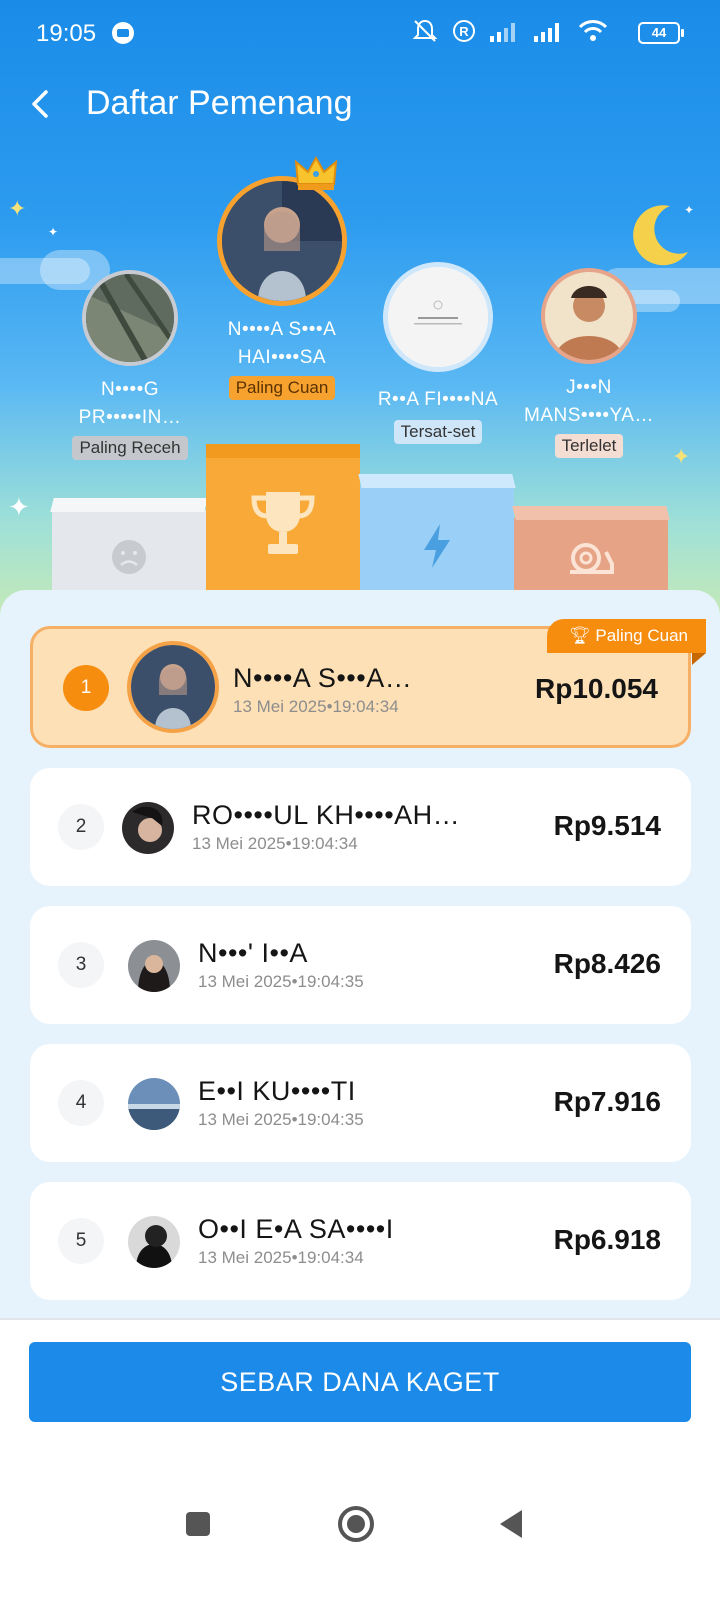 The image size is (720, 1600). I want to click on podium-fourth-place: J•••N MANS••••YA… Terlelet, so click(589, 363).